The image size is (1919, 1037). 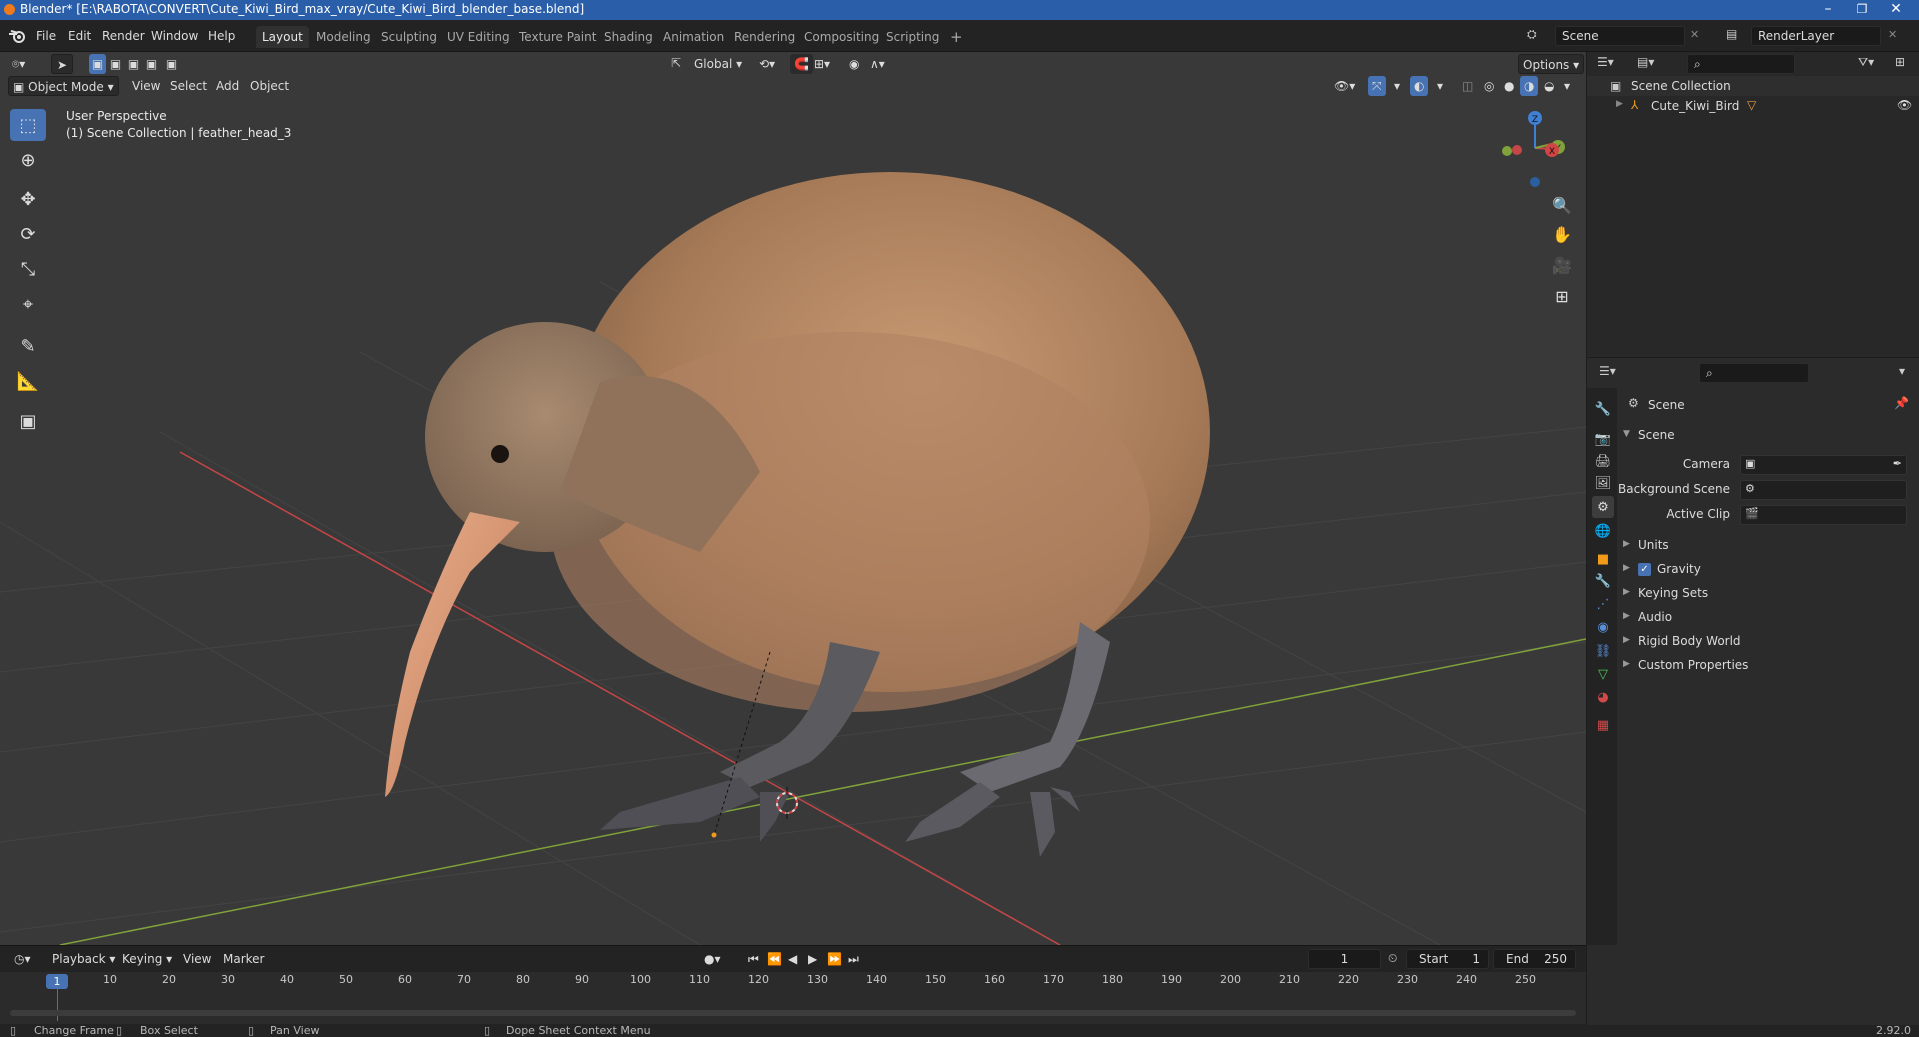 I want to click on shading-material-icon: ◑, so click(x=1529, y=86).